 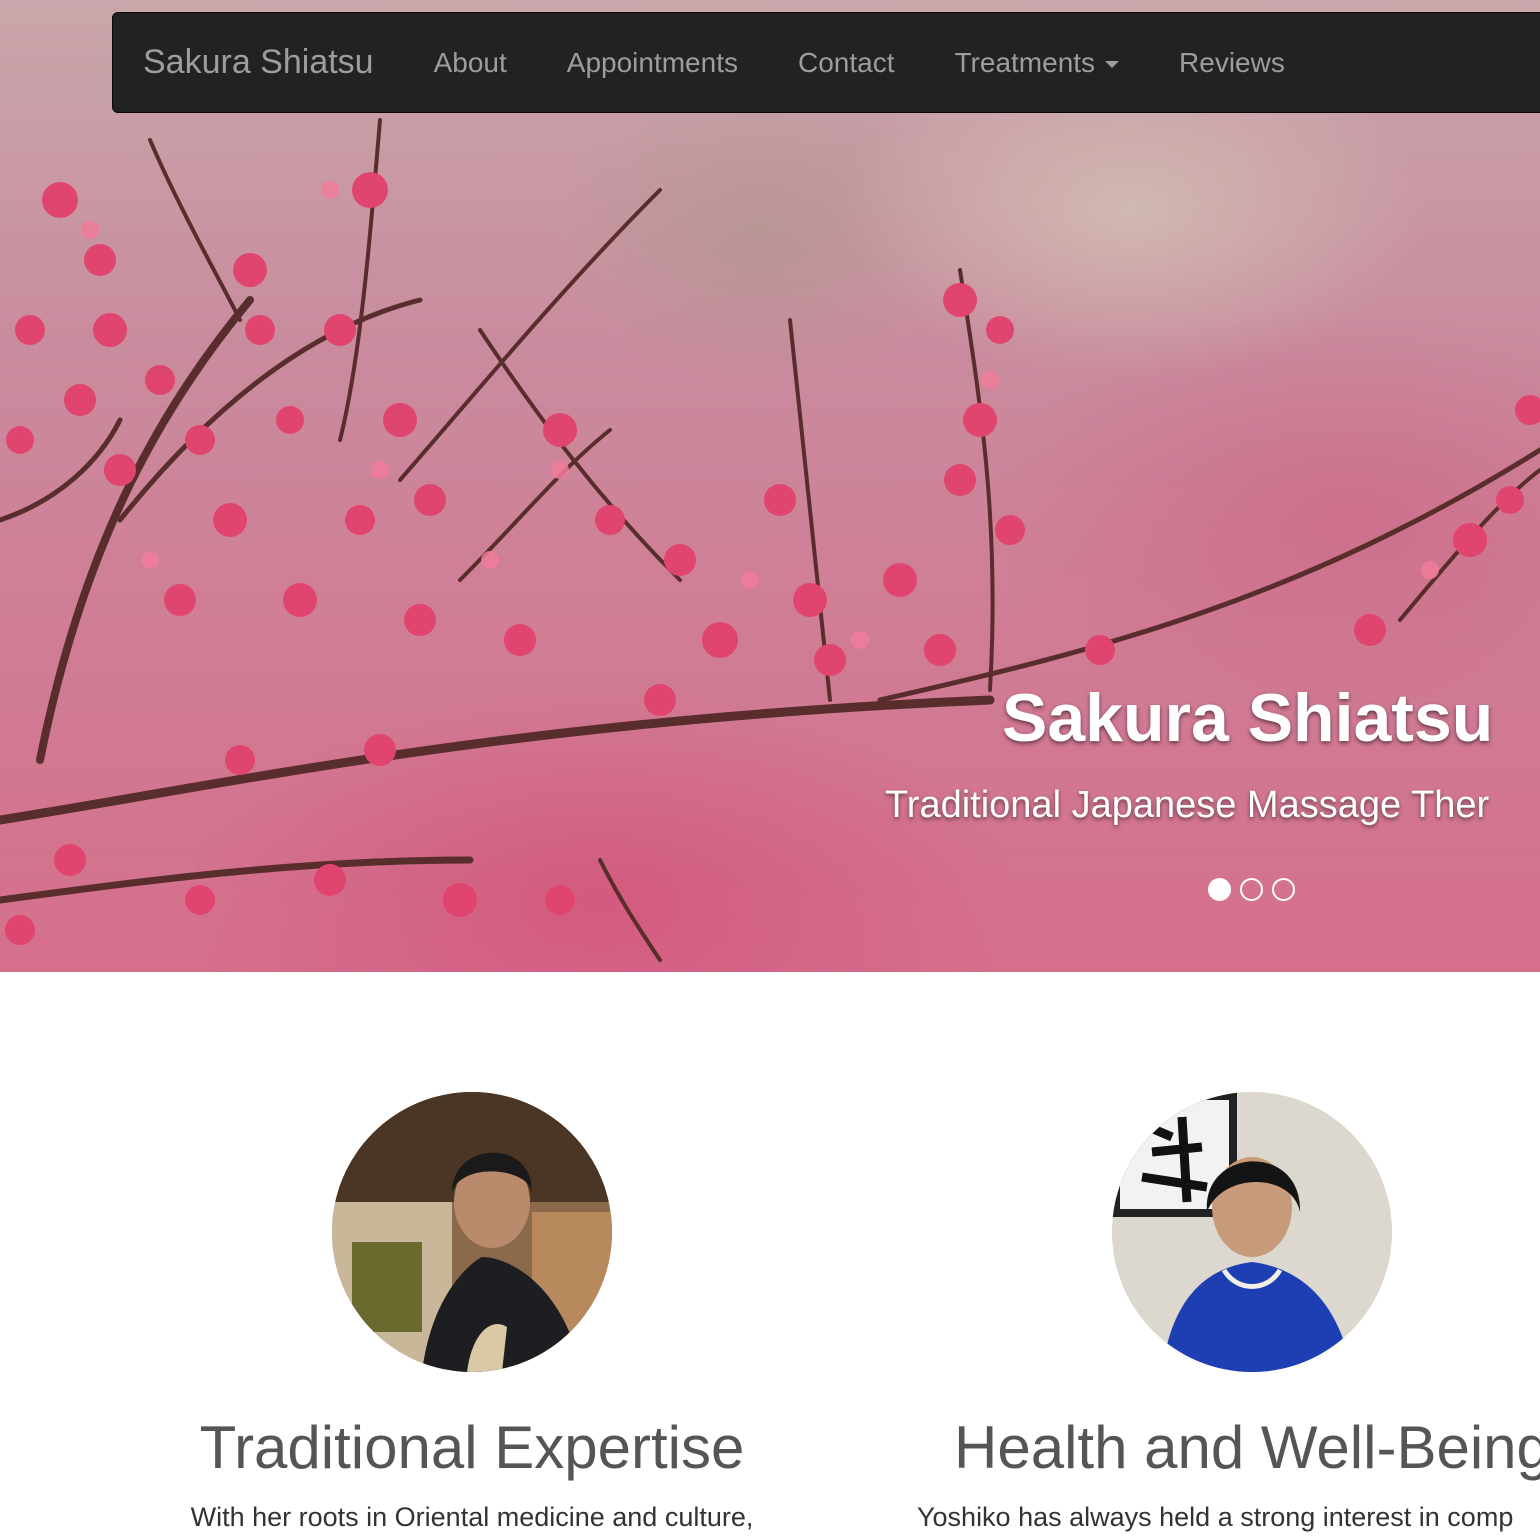 I want to click on nav-dropdown-treatments: Treatments, so click(x=1037, y=62).